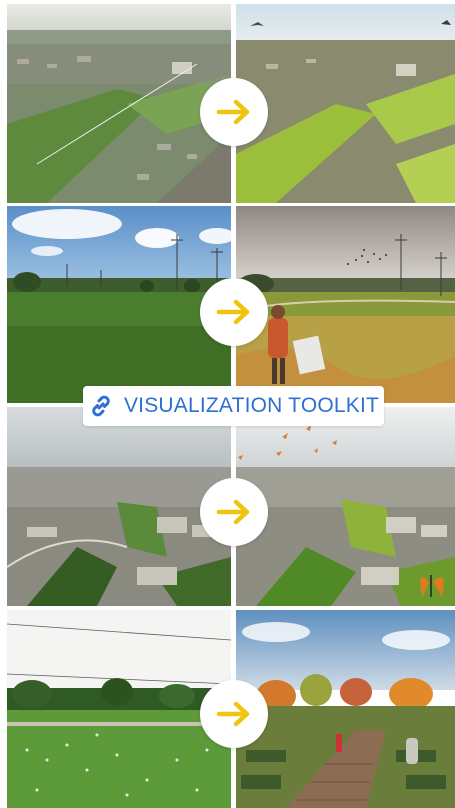 Image resolution: width=455 pixels, height=808 pixels. I want to click on aerial-industrial-before-image, so click(119, 506).